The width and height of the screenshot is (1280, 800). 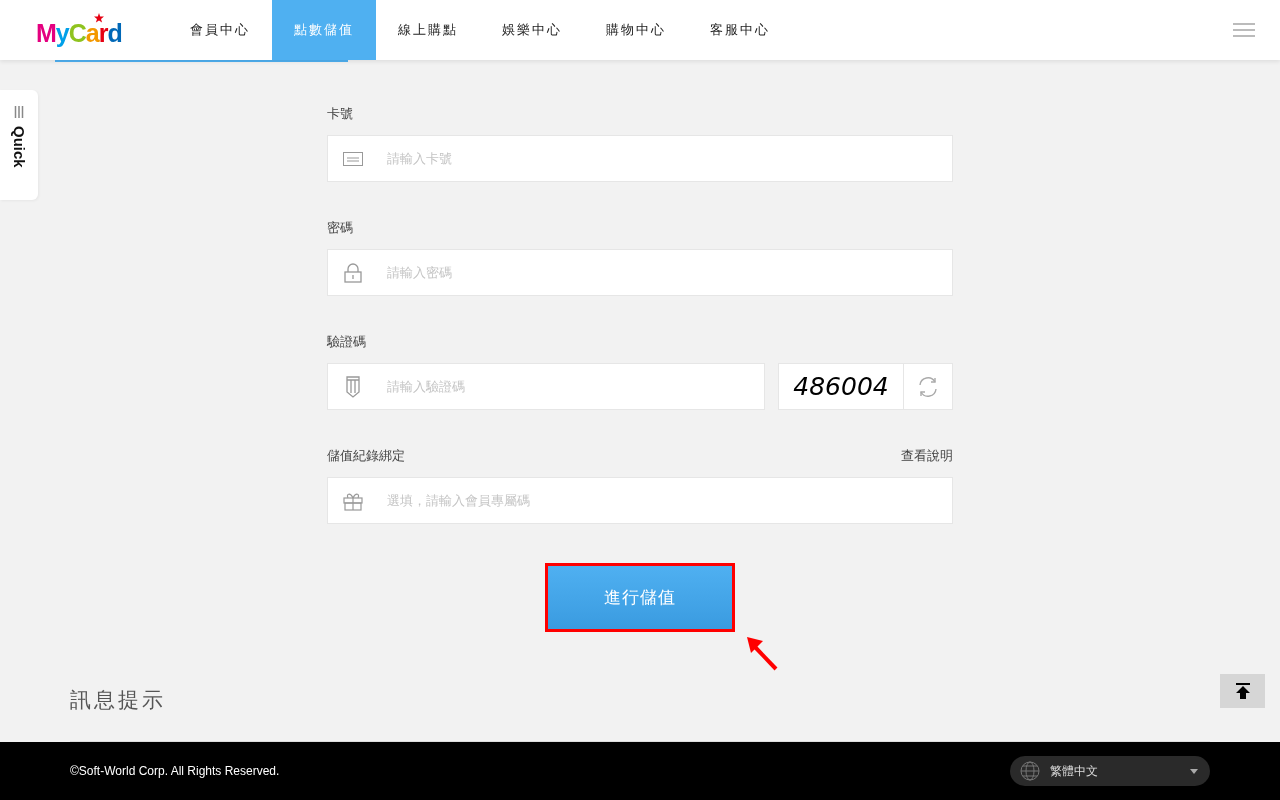 I want to click on globe-icon, so click(x=1030, y=771).